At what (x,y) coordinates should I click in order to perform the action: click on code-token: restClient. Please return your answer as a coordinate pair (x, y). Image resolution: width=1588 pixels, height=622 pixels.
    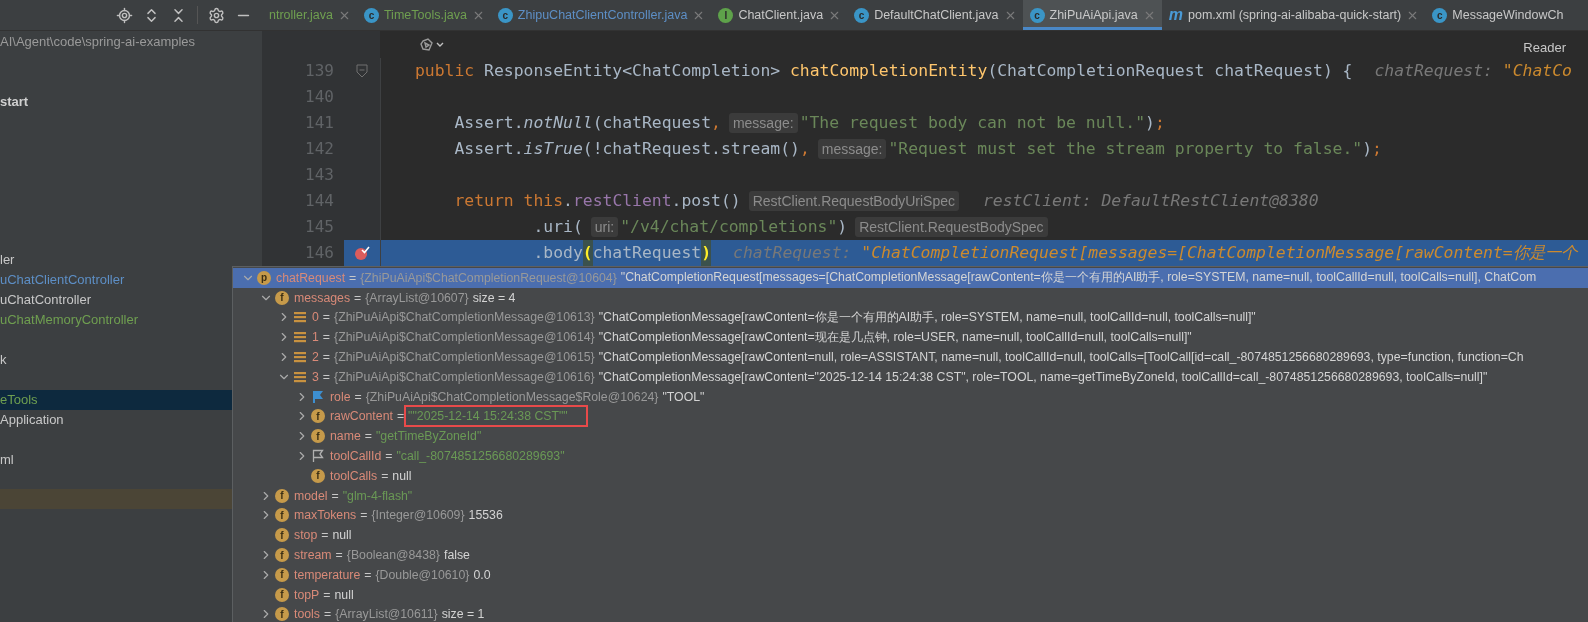
    Looking at the image, I should click on (622, 201).